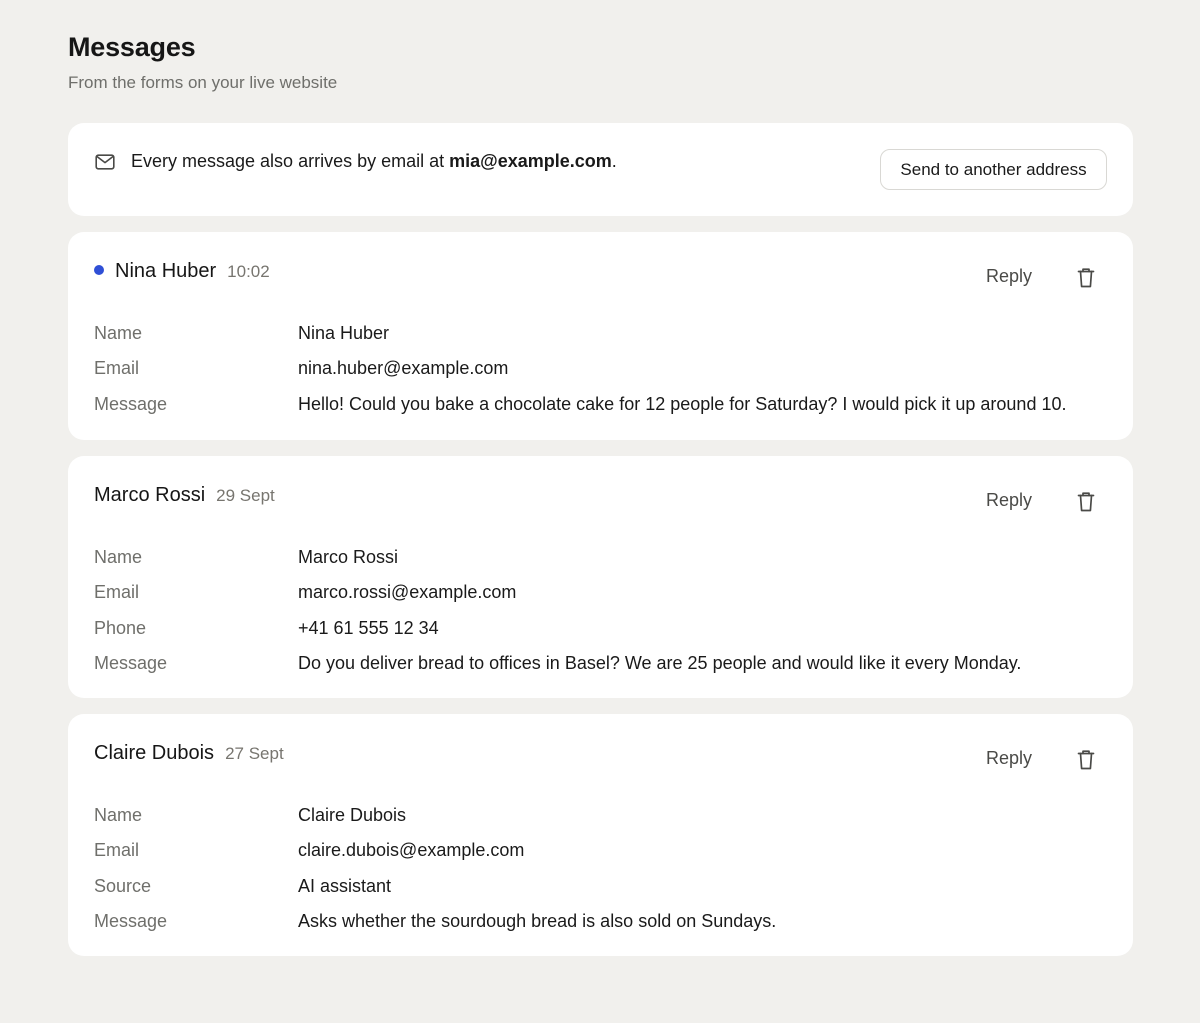 The image size is (1200, 1023). Describe the element at coordinates (166, 271) in the screenshot. I see `sender-name: Nina Huber` at that location.